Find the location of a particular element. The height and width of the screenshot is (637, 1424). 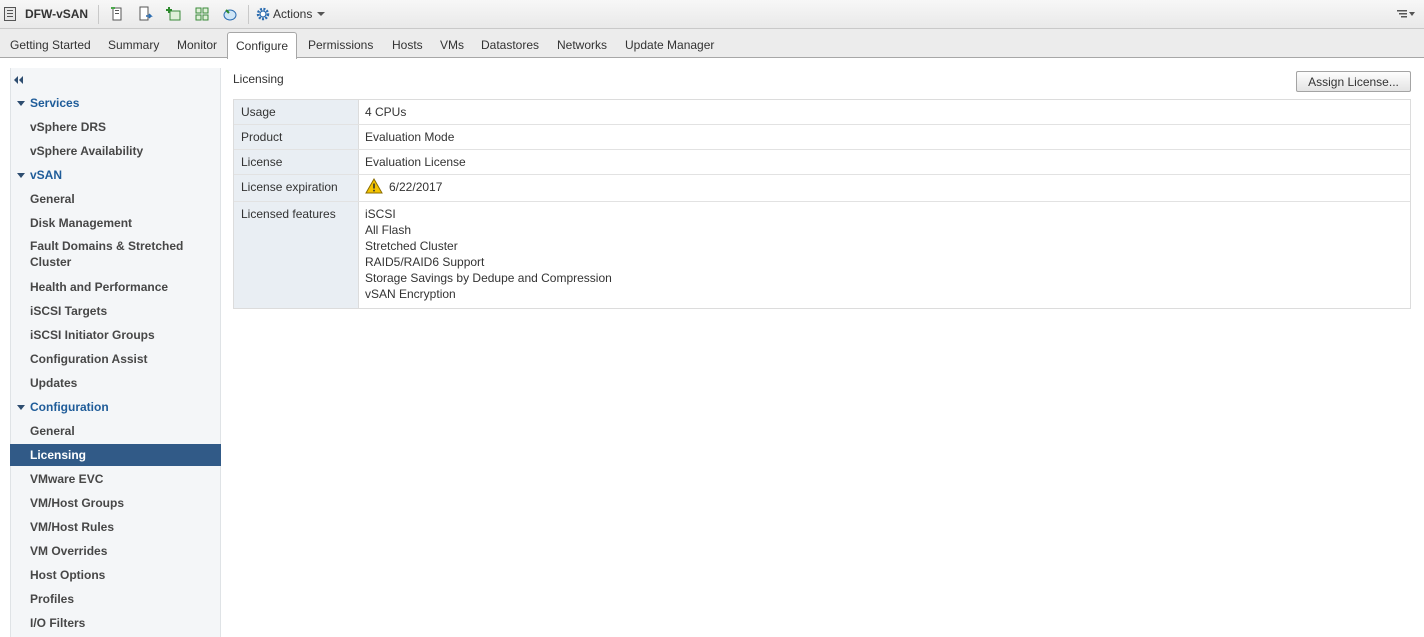

property-row-expiration: License expiration 6/22/2017 is located at coordinates (822, 188).